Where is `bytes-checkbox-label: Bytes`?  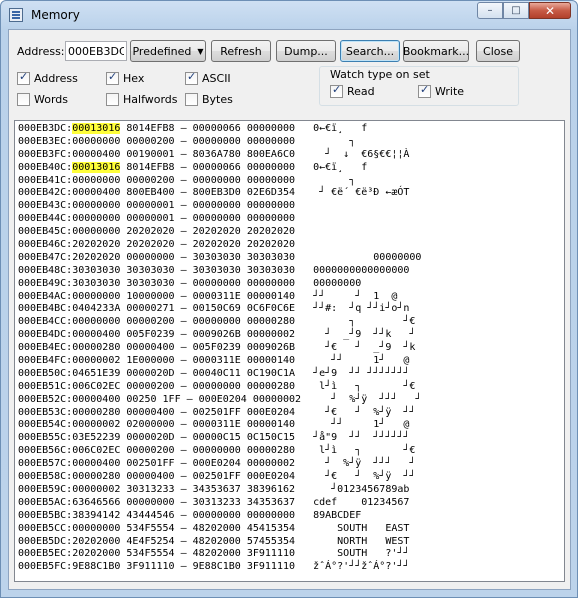 bytes-checkbox-label: Bytes is located at coordinates (217, 99).